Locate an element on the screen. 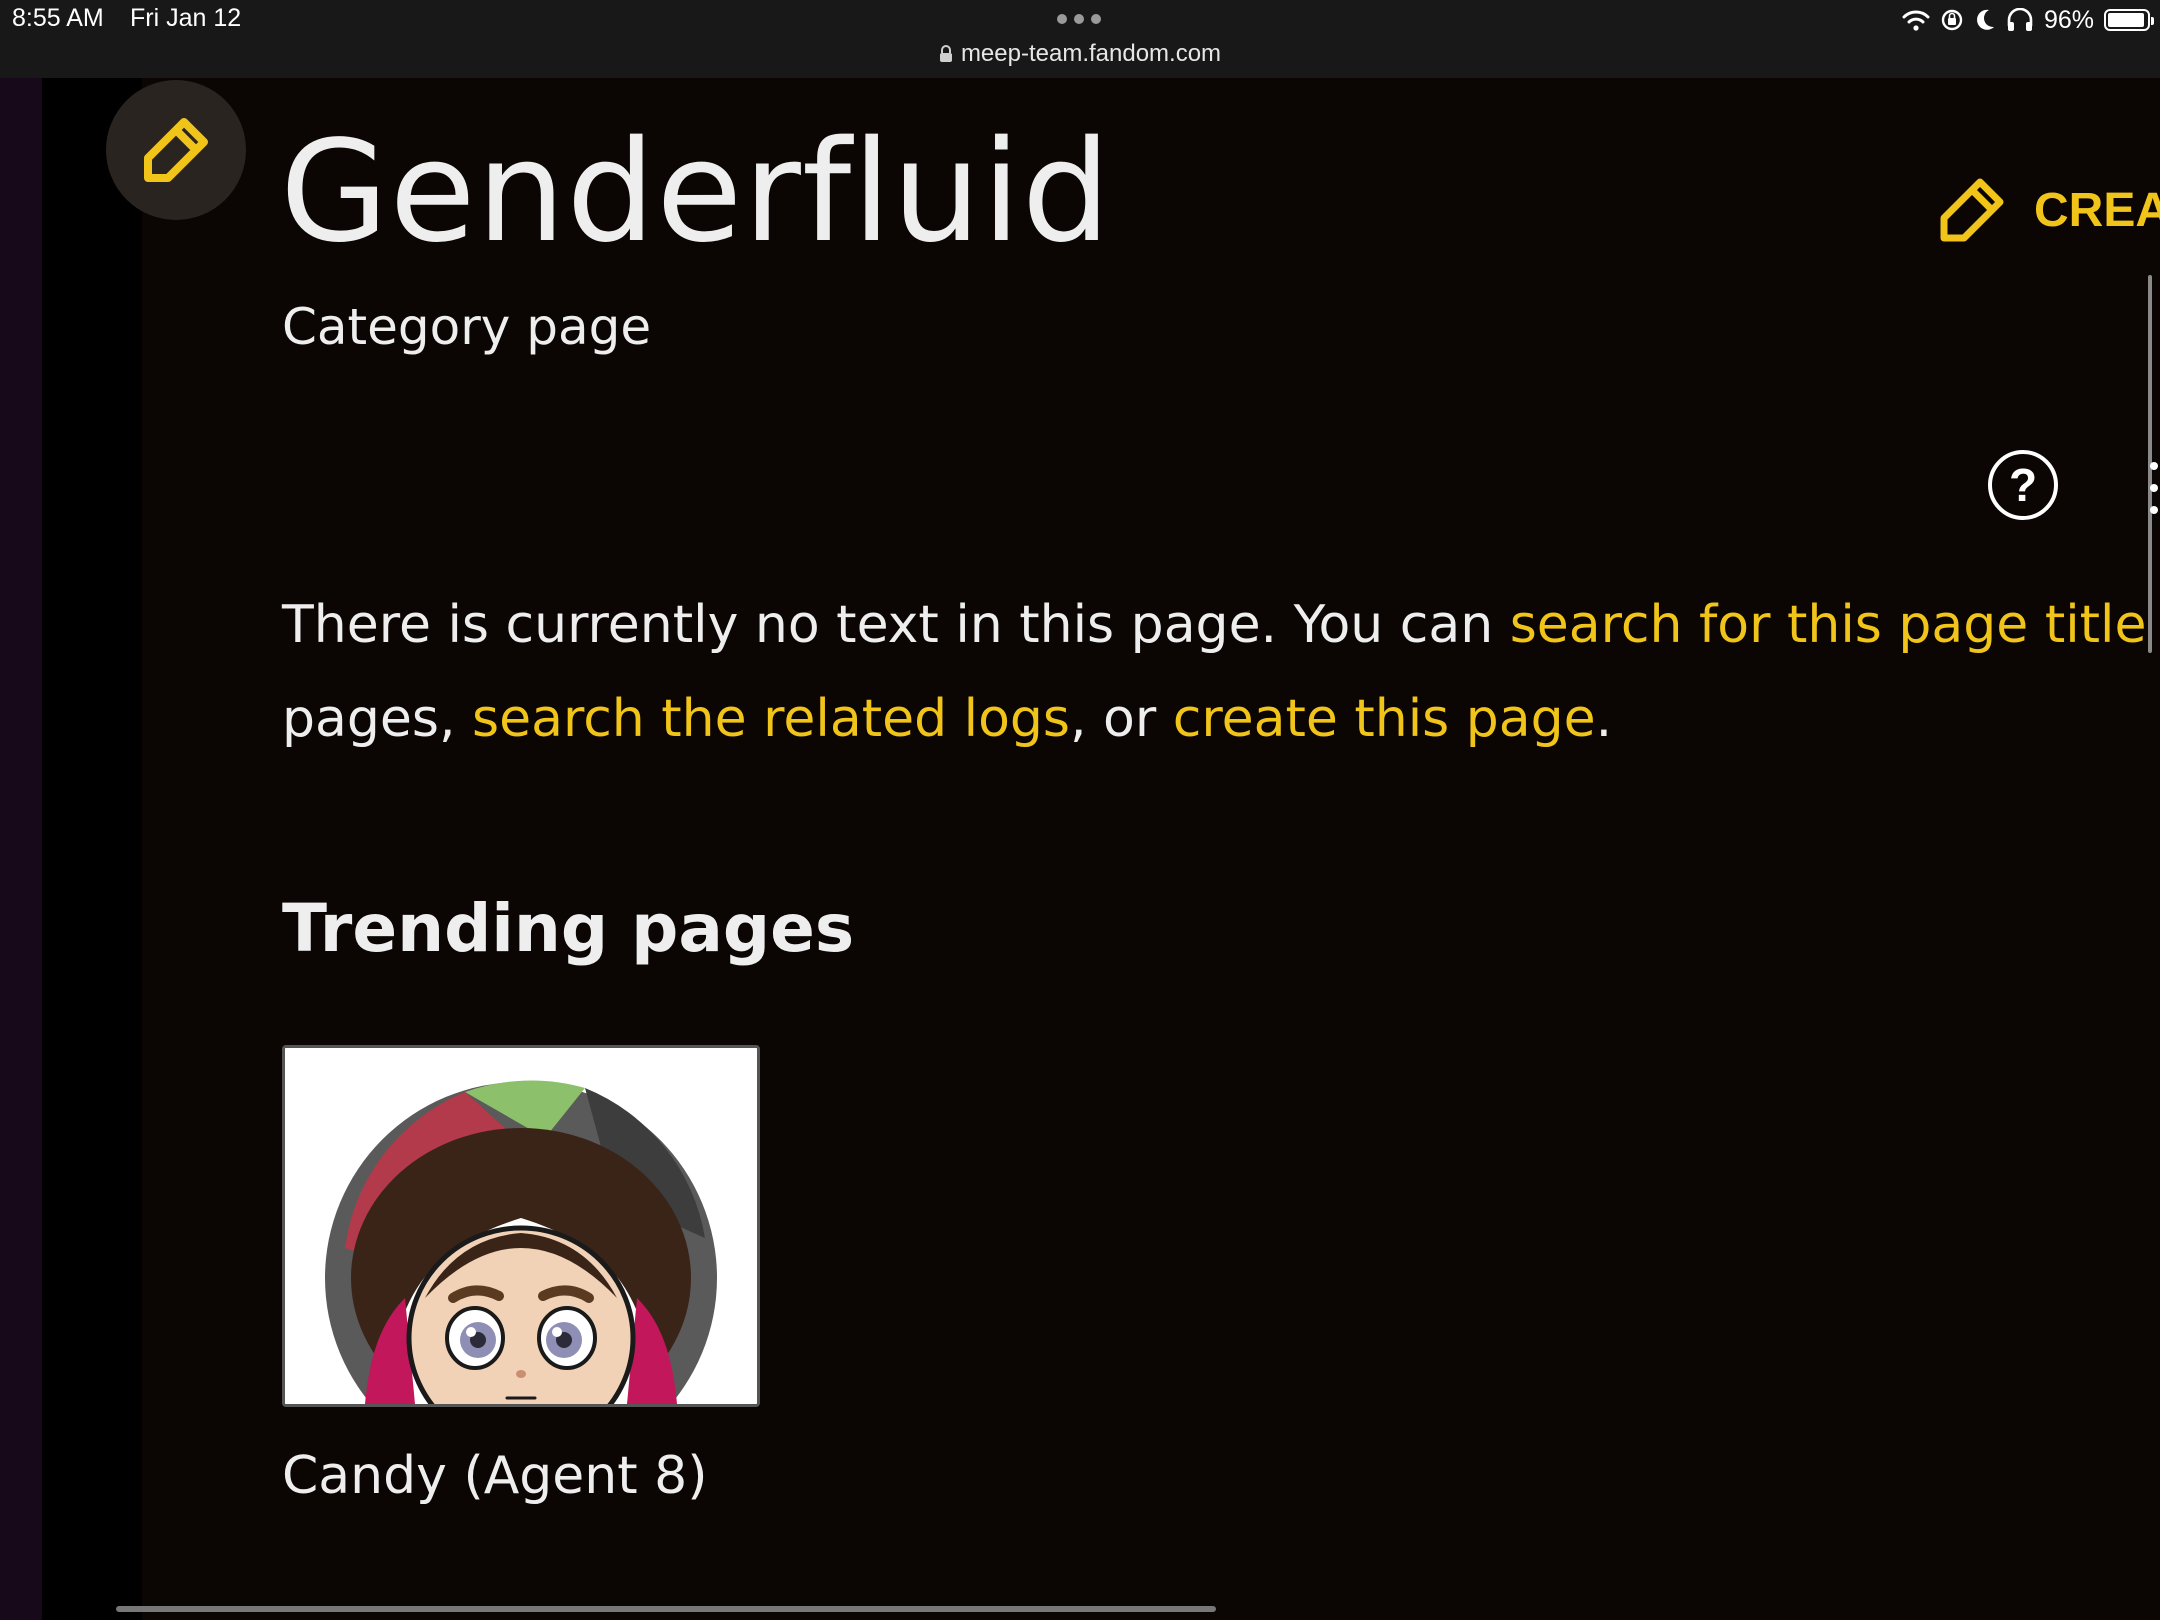 Image resolution: width=2160 pixels, height=1620 pixels. horizontal-scrollbar is located at coordinates (666, 1609).